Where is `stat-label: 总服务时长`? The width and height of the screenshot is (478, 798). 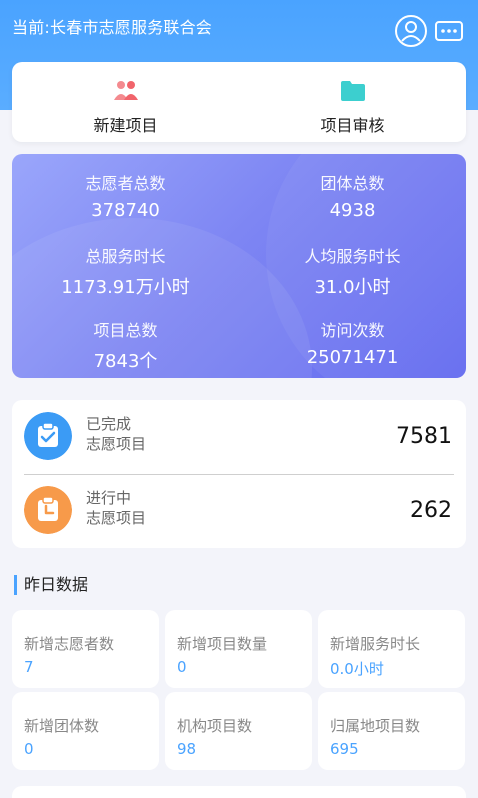 stat-label: 总服务时长 is located at coordinates (125, 256).